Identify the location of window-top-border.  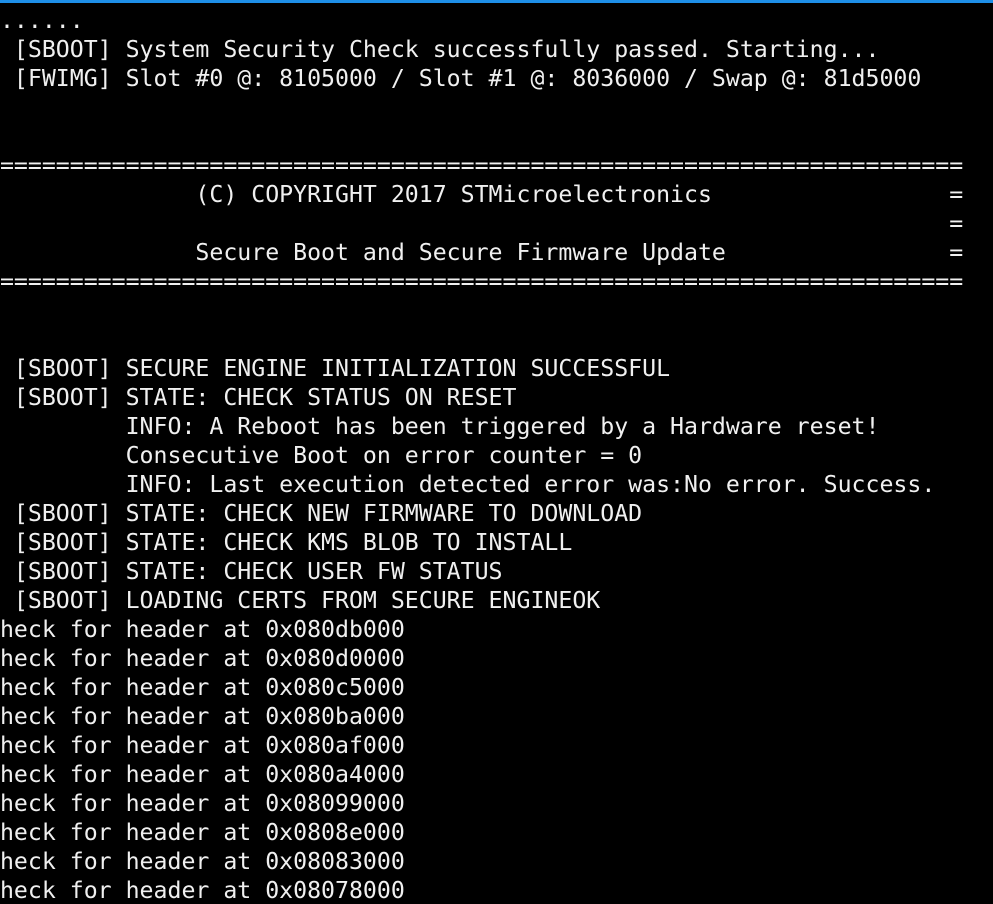
(496, 1).